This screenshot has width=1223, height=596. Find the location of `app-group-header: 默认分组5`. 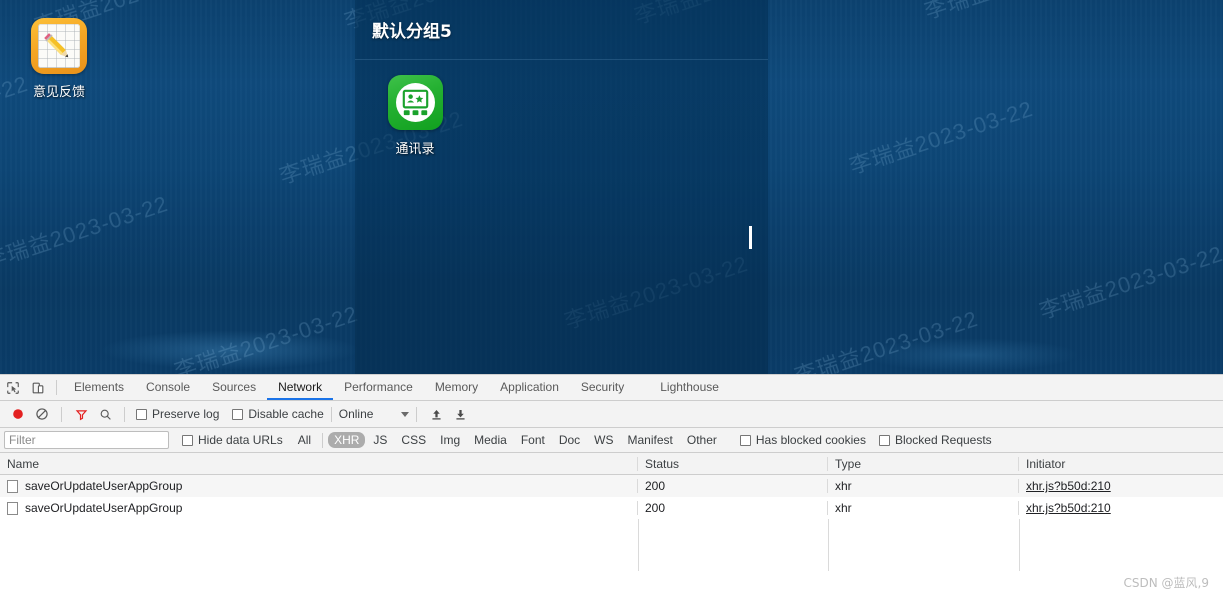

app-group-header: 默认分组5 is located at coordinates (561, 30).